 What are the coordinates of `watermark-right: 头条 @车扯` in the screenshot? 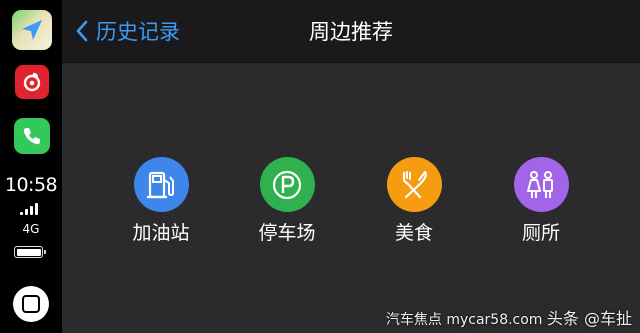 It's located at (589, 318).